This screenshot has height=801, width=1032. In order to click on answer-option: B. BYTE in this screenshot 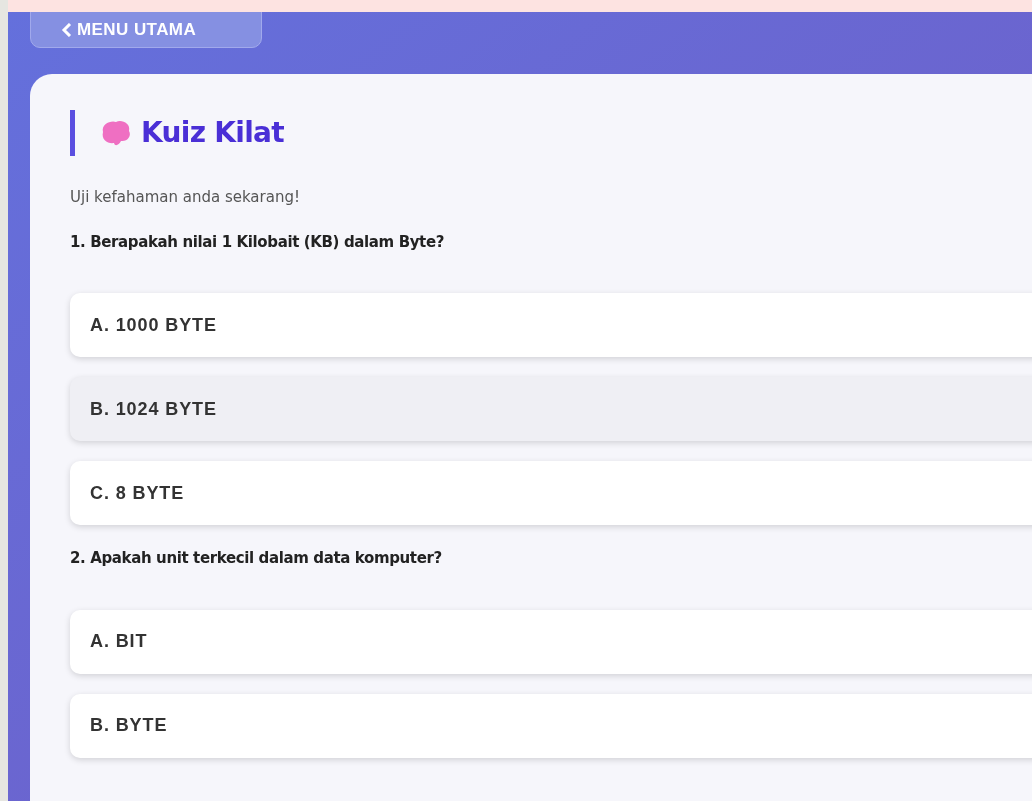, I will do `click(551, 725)`.